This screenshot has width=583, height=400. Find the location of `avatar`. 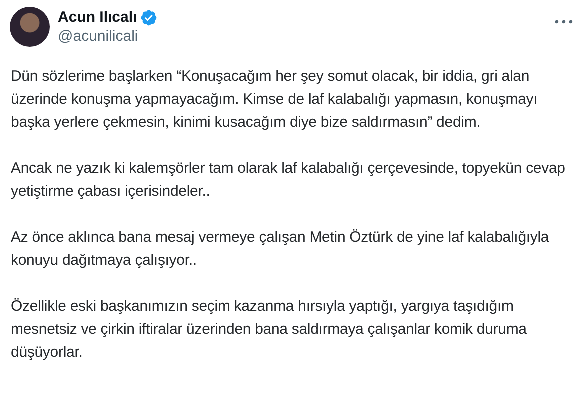

avatar is located at coordinates (30, 27).